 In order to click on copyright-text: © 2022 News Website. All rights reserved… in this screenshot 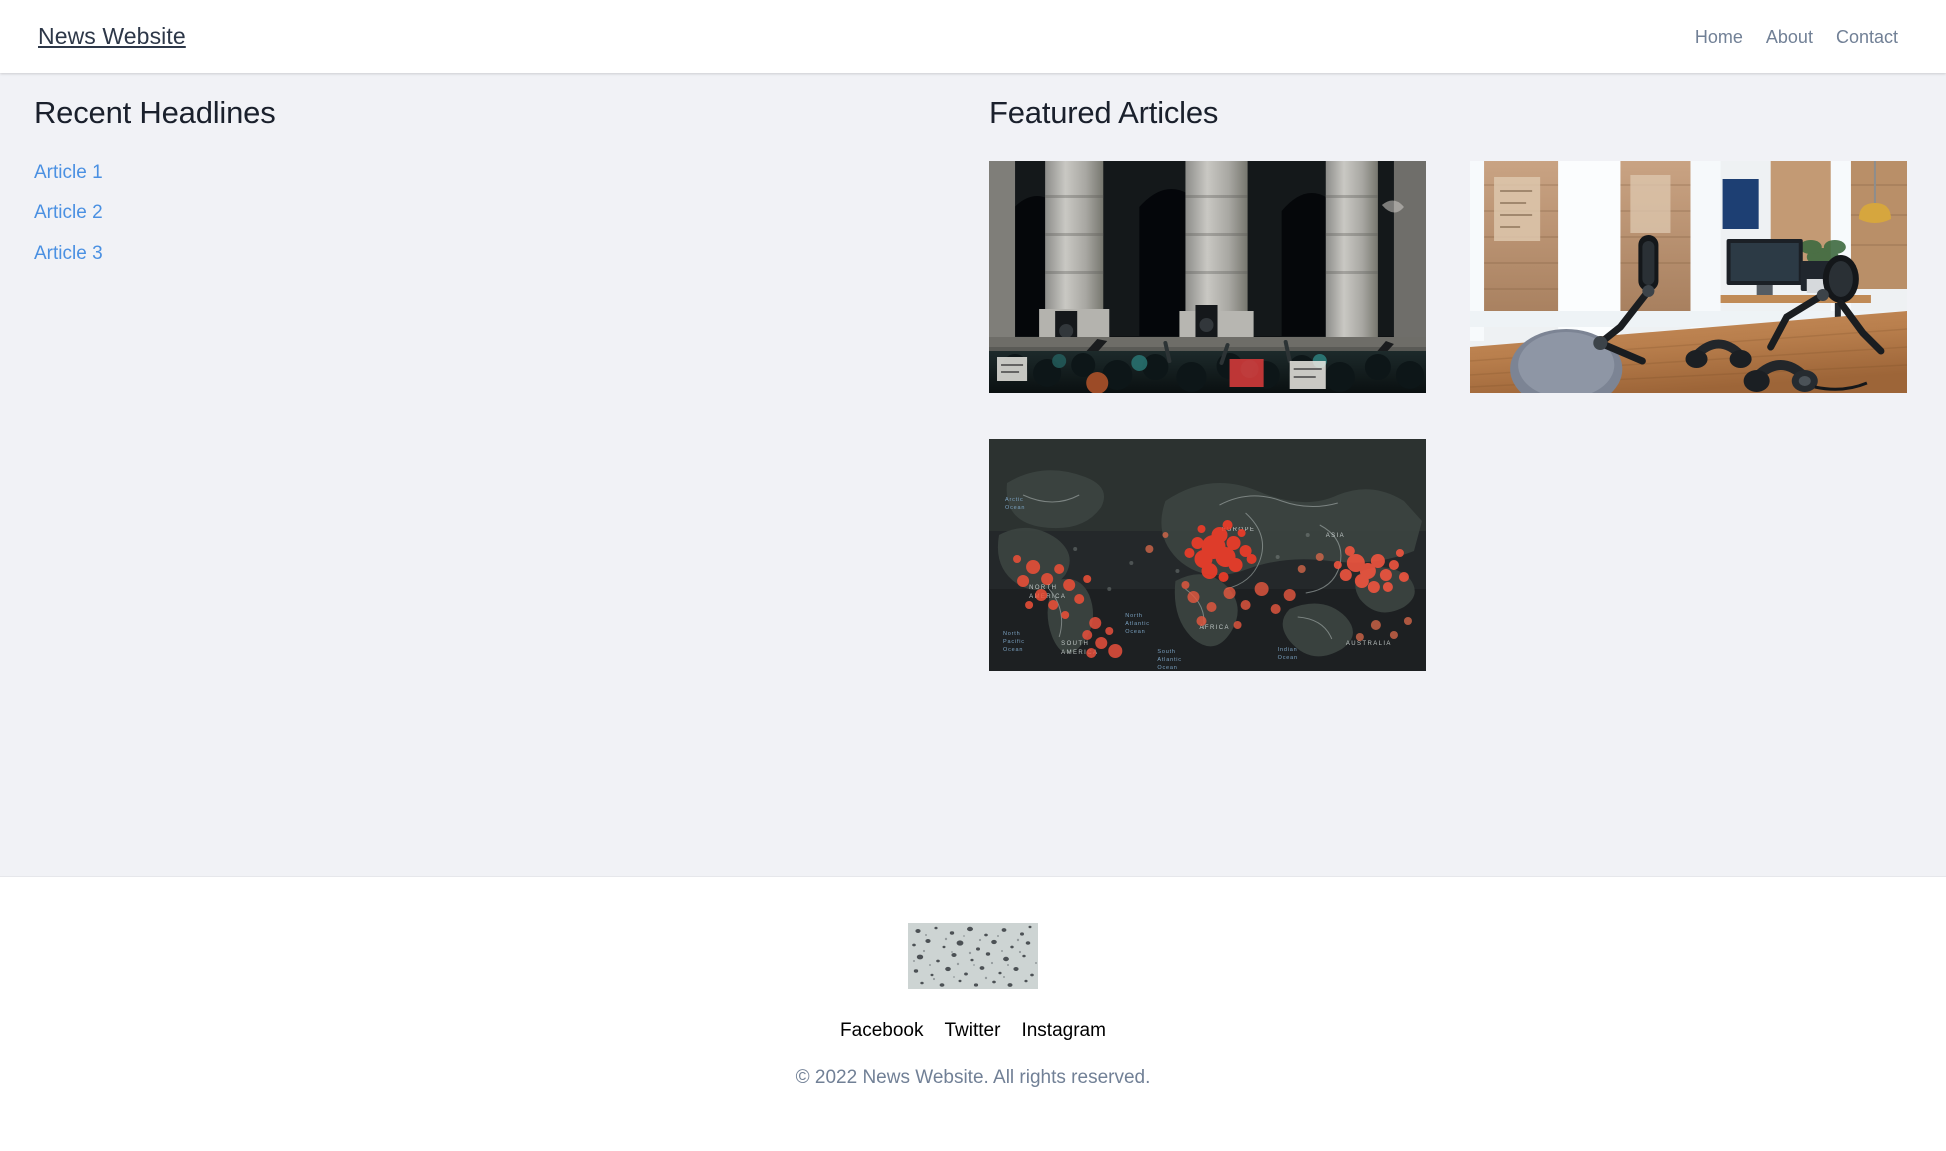, I will do `click(973, 1077)`.